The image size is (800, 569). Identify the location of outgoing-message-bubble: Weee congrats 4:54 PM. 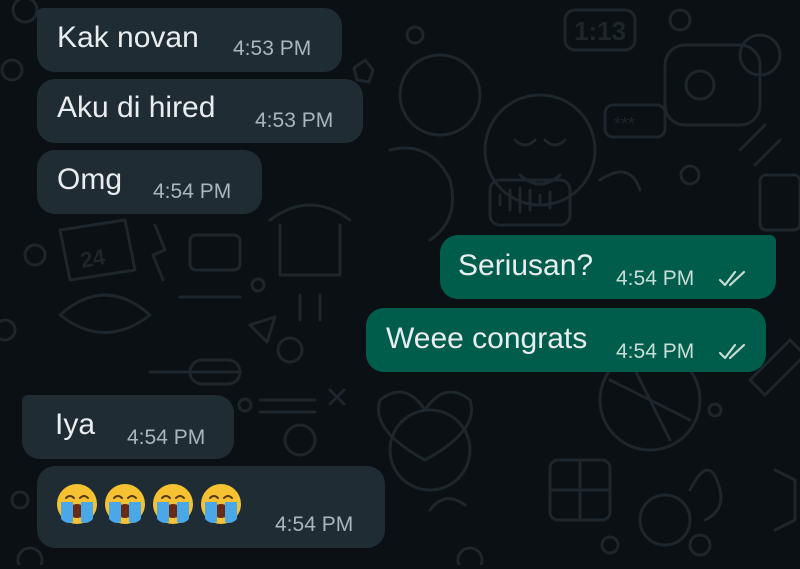
(566, 340).